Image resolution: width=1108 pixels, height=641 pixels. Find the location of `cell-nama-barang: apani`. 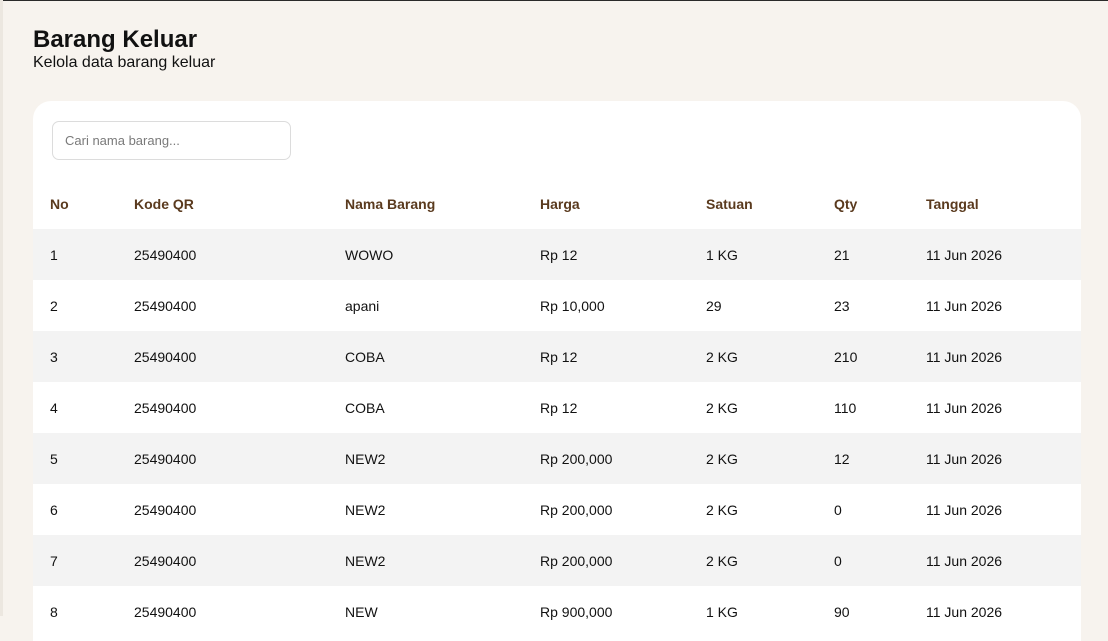

cell-nama-barang: apani is located at coordinates (425, 305).